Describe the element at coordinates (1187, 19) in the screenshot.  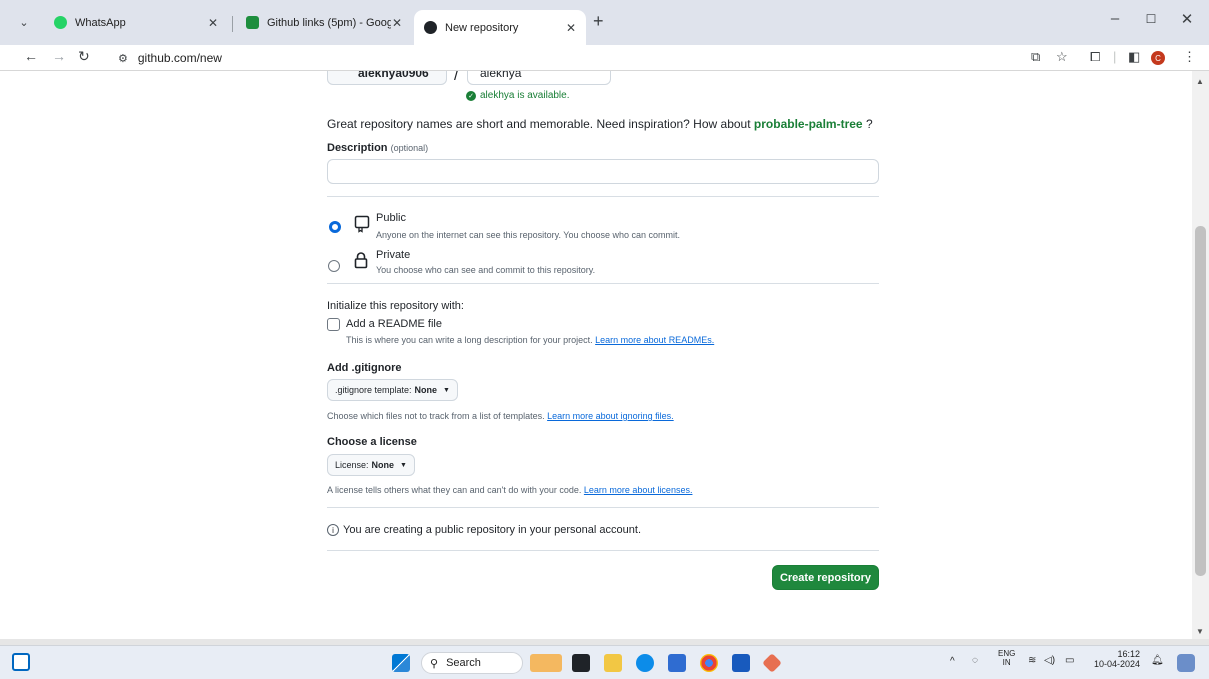
I see `close-window-icon: ✕` at that location.